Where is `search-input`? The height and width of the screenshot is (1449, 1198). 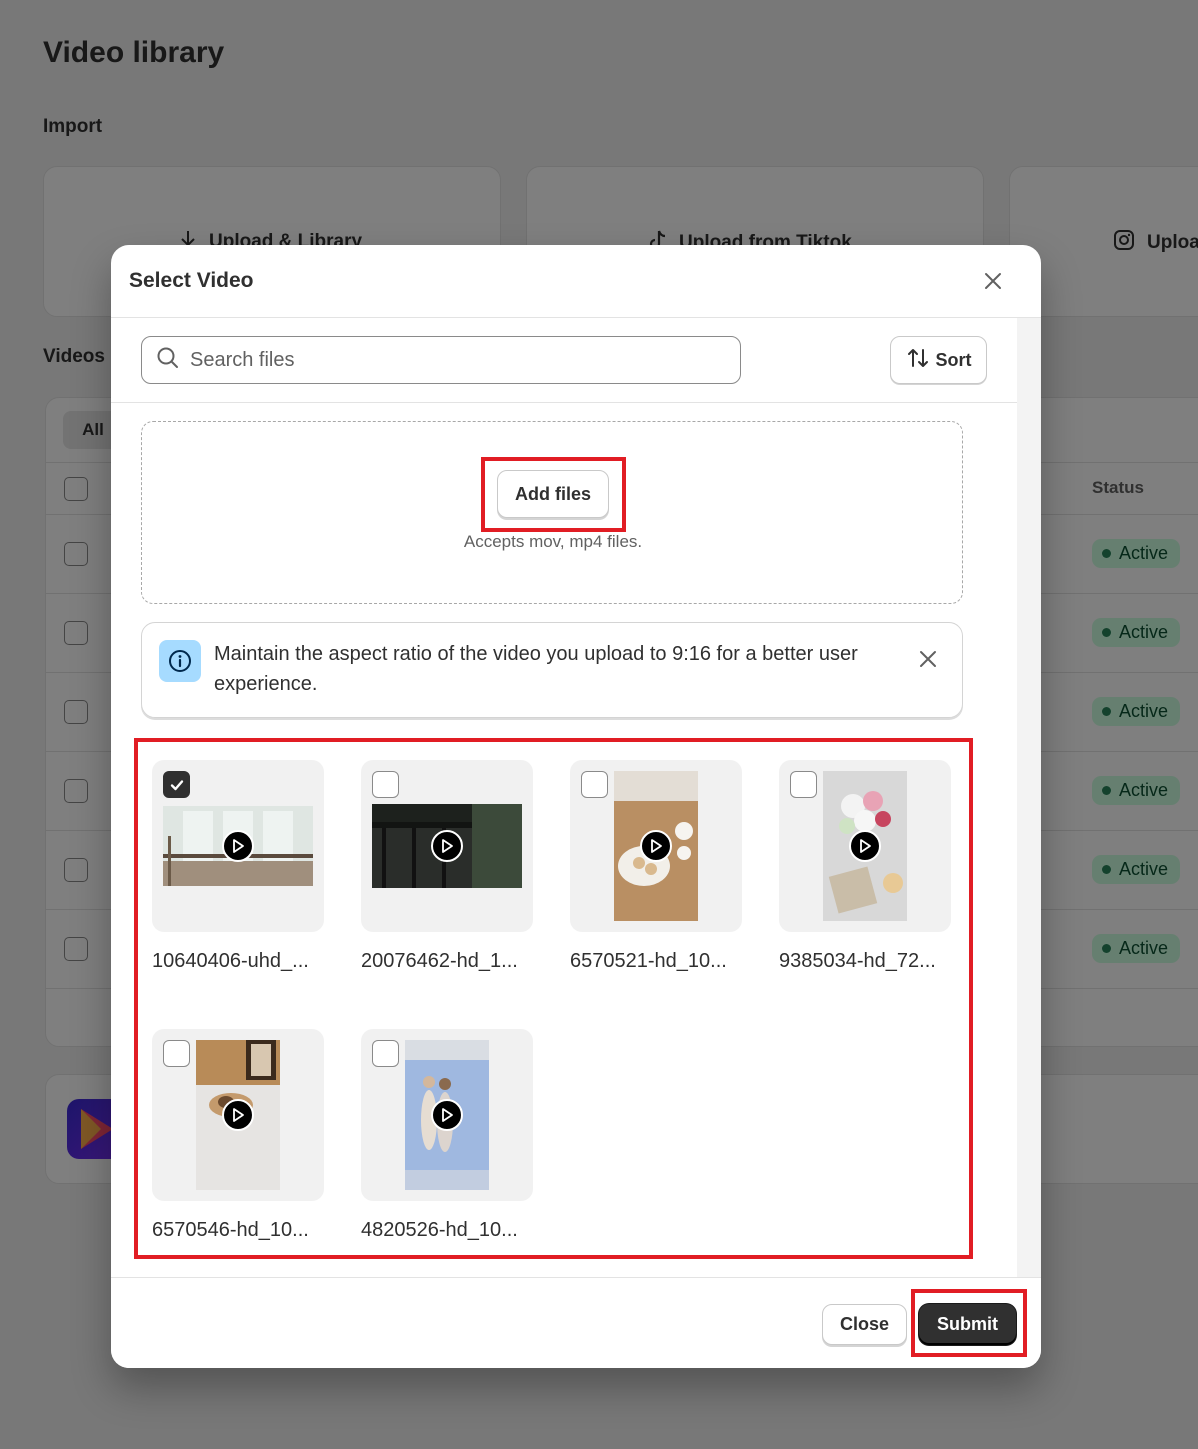 search-input is located at coordinates (450, 360).